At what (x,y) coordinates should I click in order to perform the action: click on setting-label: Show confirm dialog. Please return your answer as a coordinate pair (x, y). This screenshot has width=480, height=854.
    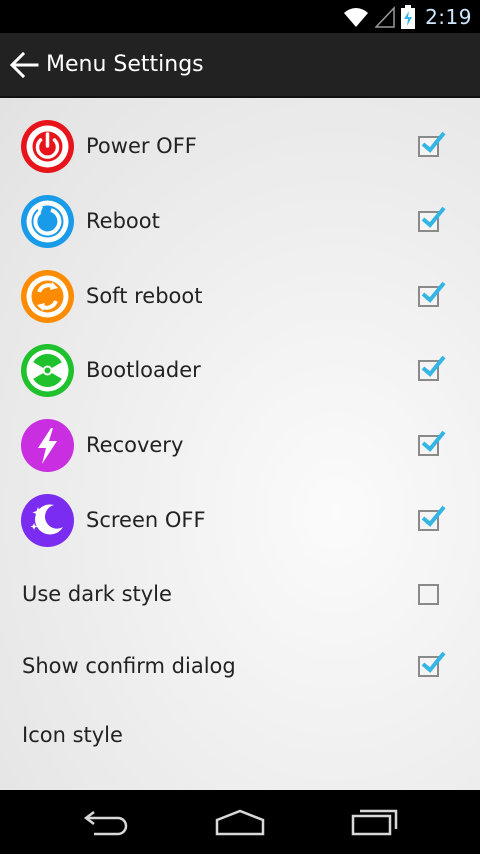
    Looking at the image, I should click on (129, 666).